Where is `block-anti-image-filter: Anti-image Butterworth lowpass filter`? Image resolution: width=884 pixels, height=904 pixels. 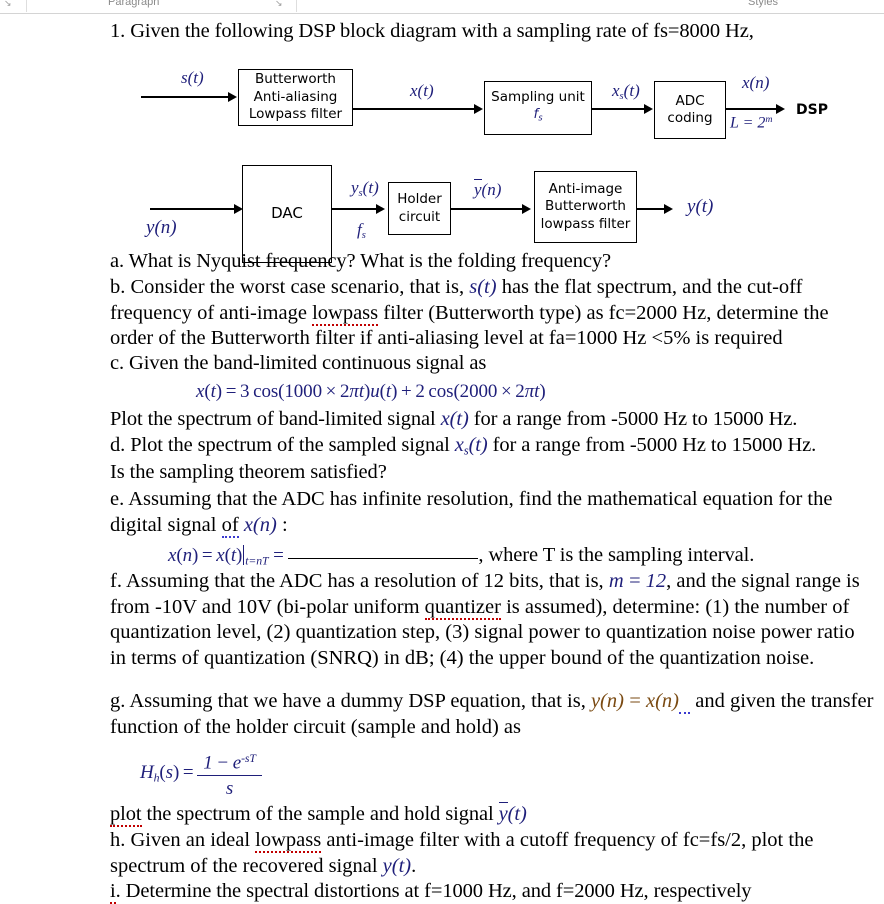
block-anti-image-filter: Anti-image Butterworth lowpass filter is located at coordinates (585, 207).